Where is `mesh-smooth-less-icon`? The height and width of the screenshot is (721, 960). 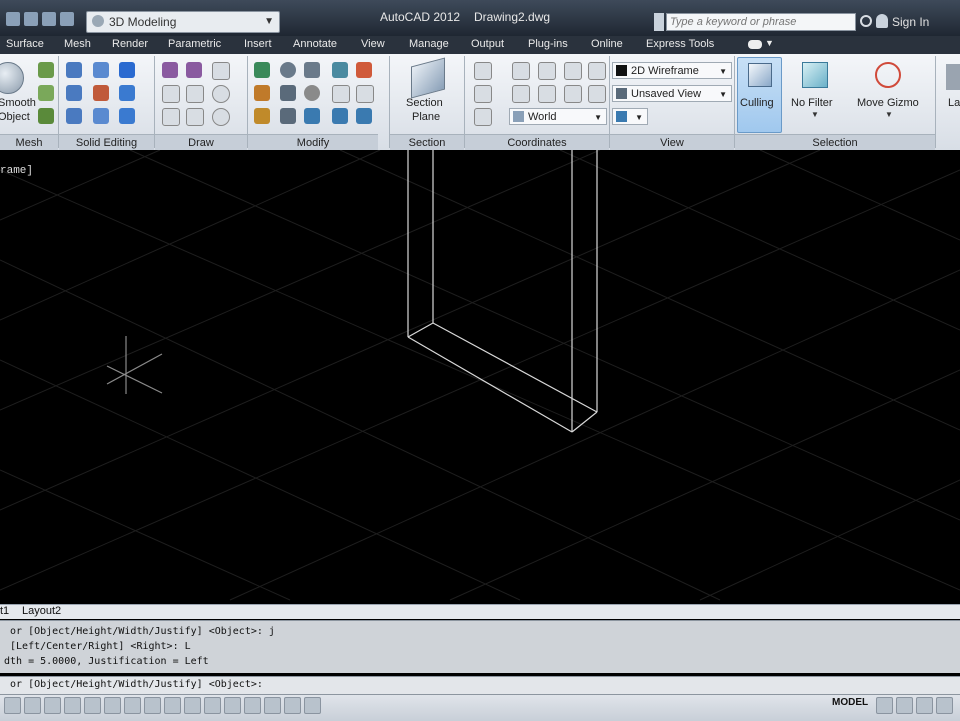
mesh-smooth-less-icon is located at coordinates (46, 93).